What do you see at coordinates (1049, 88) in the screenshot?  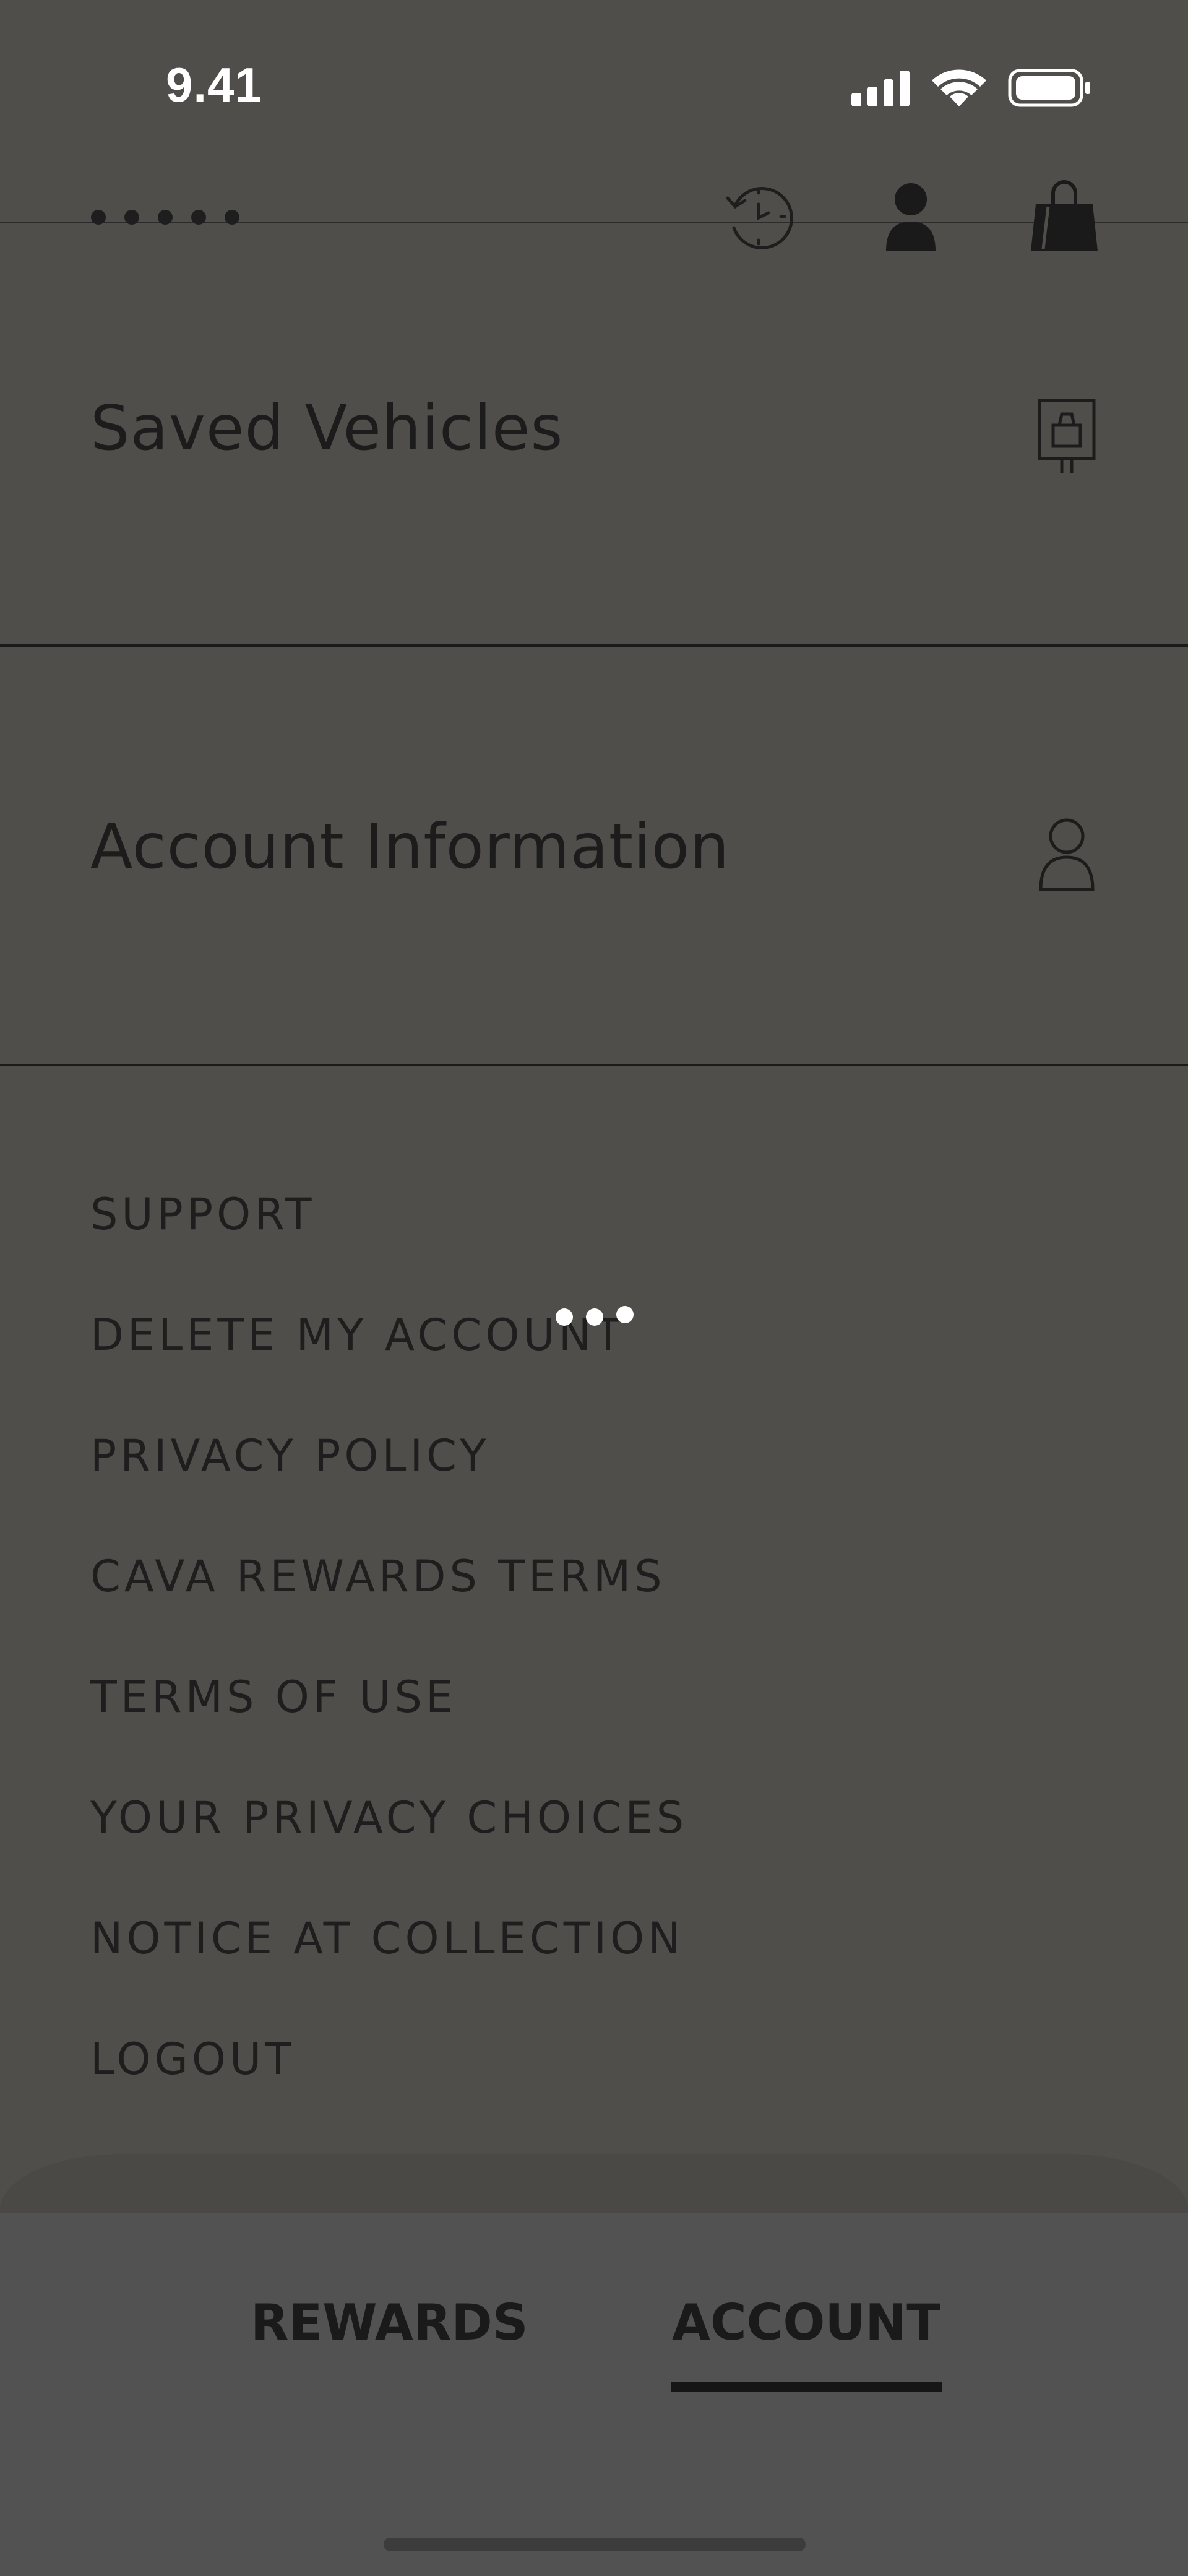 I see `battery-icon` at bounding box center [1049, 88].